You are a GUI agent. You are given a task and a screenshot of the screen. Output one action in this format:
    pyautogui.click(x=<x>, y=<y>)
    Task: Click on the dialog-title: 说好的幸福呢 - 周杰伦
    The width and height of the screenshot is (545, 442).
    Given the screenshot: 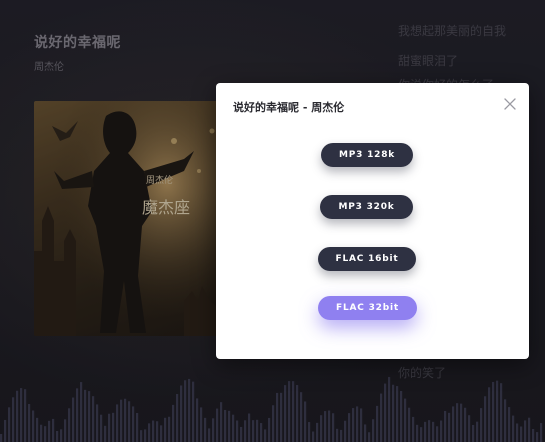 What is the action you would take?
    pyautogui.click(x=289, y=107)
    